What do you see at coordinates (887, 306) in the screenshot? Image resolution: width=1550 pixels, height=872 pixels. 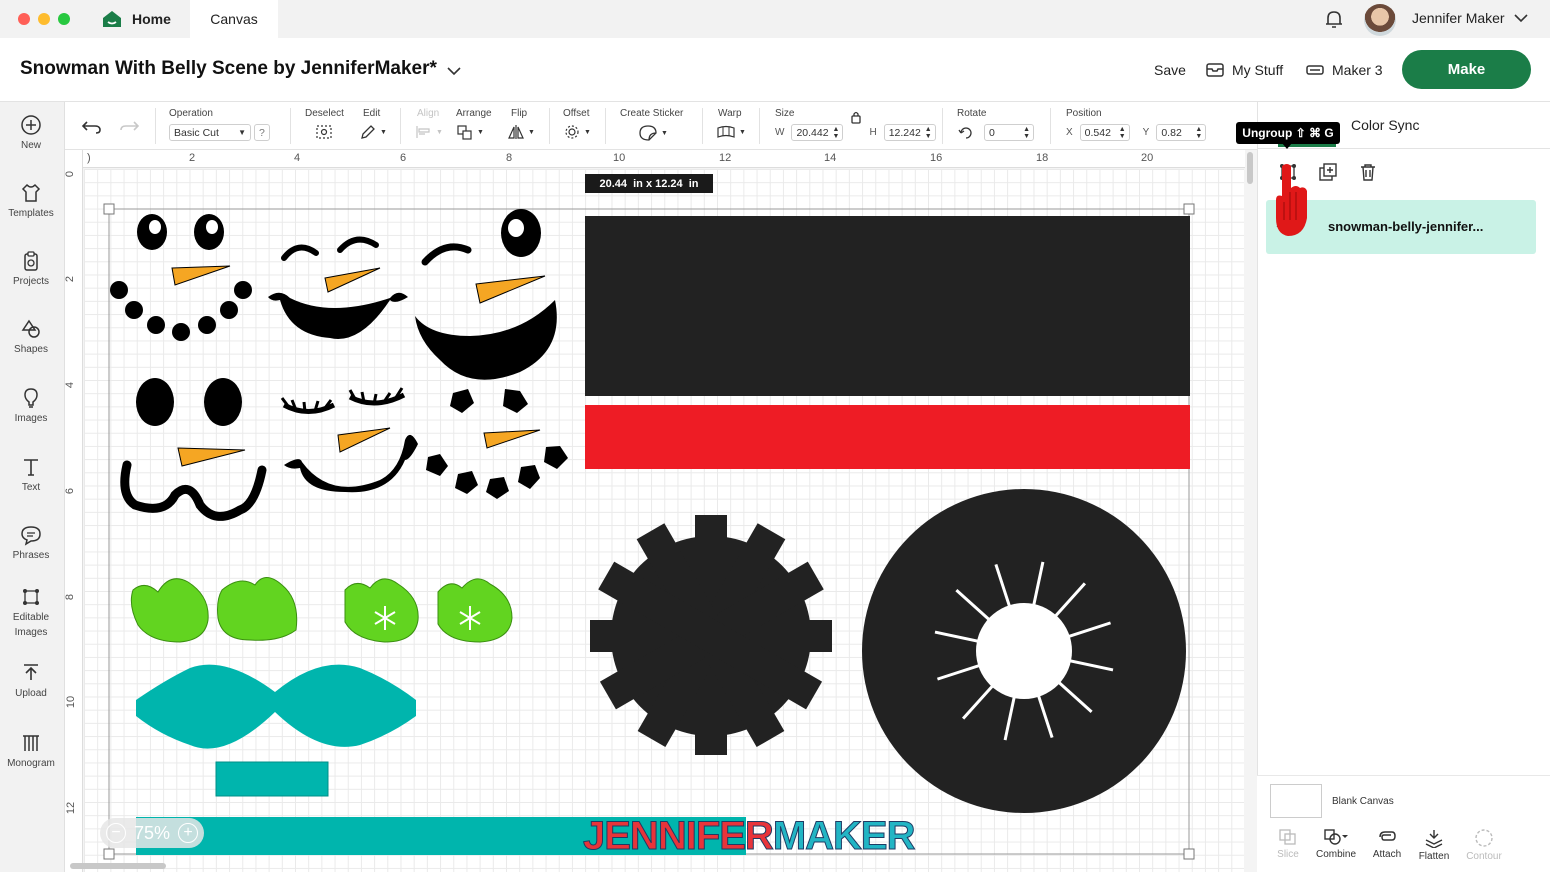 I see `belly-black-band` at bounding box center [887, 306].